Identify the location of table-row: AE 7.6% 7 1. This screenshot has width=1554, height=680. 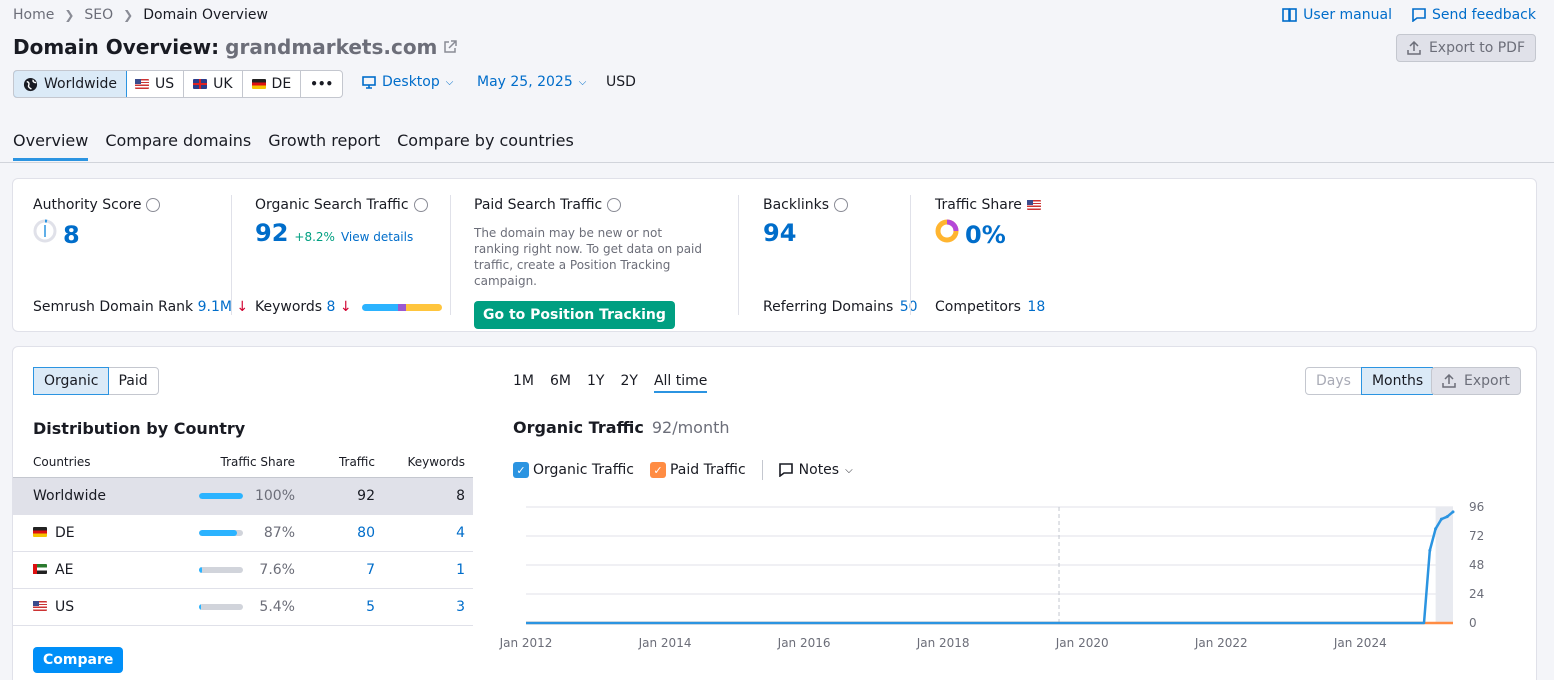
(243, 570).